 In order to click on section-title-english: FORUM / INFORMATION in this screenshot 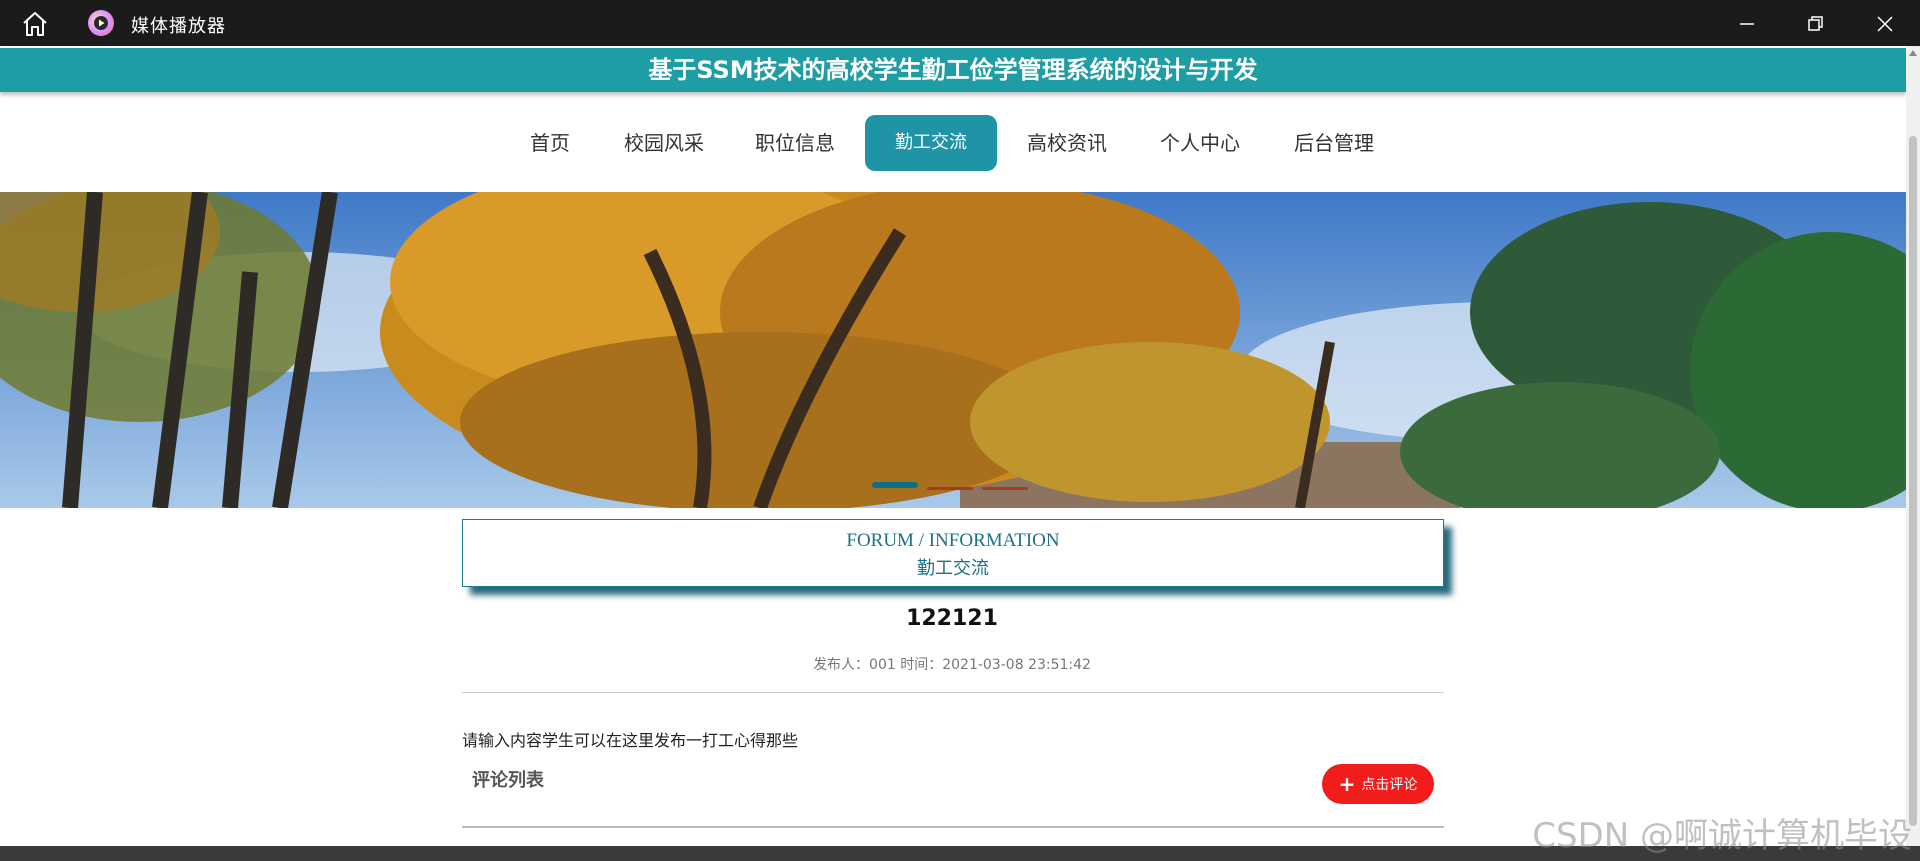, I will do `click(953, 540)`.